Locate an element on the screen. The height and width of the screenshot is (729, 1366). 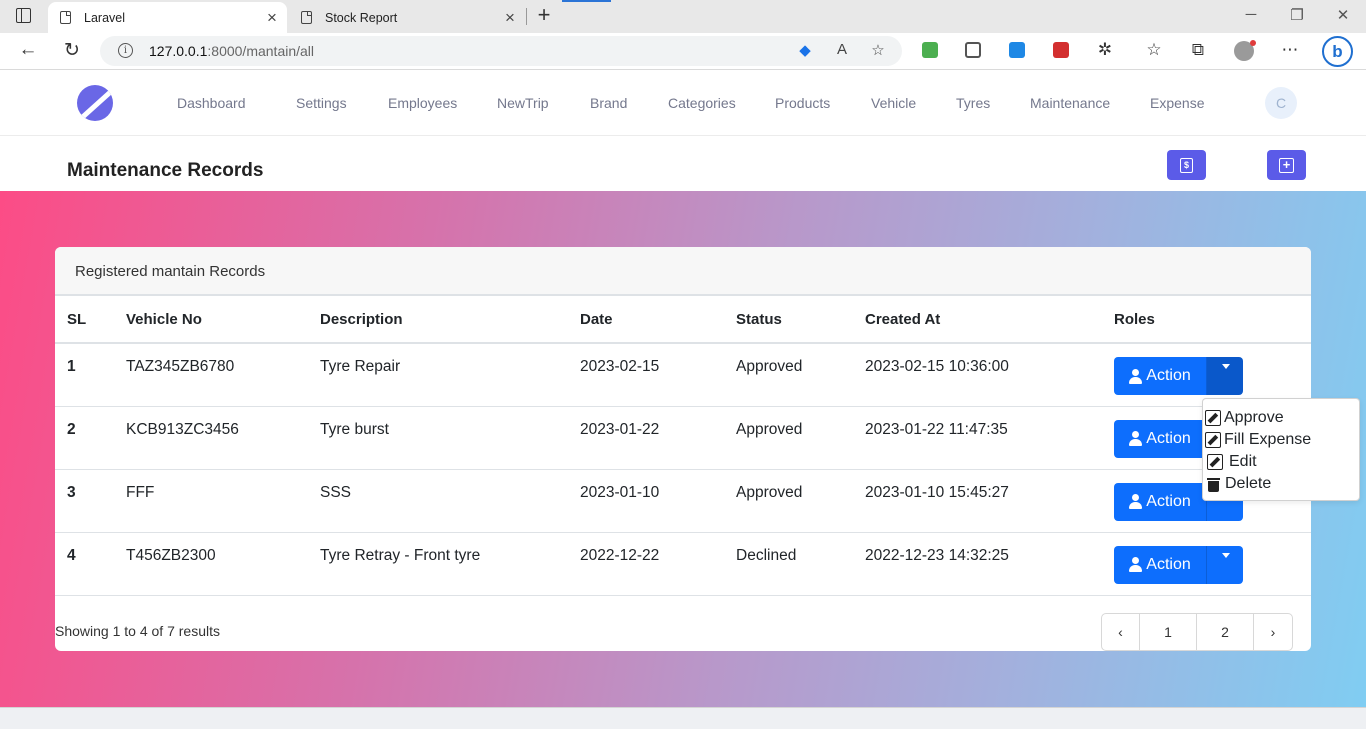
nav-settings: Settings is located at coordinates (321, 103).